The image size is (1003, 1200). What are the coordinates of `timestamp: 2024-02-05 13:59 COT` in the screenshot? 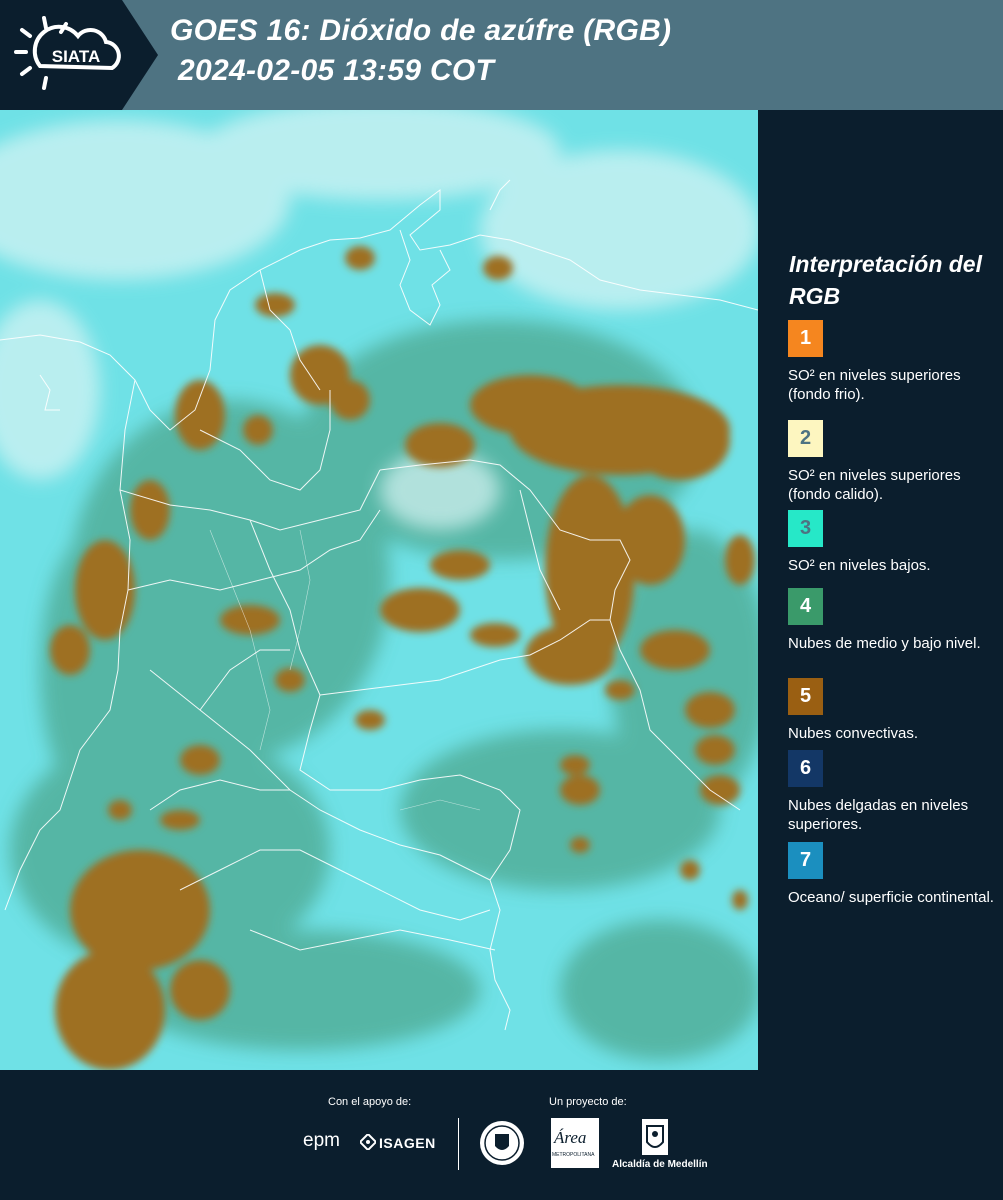 It's located at (336, 70).